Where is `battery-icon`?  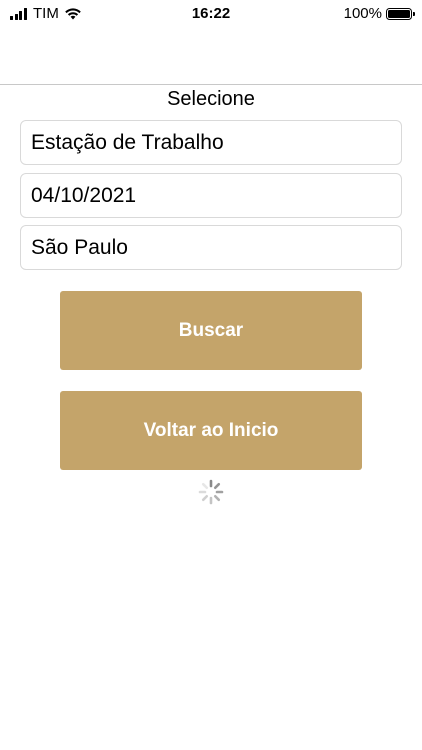 battery-icon is located at coordinates (400, 13).